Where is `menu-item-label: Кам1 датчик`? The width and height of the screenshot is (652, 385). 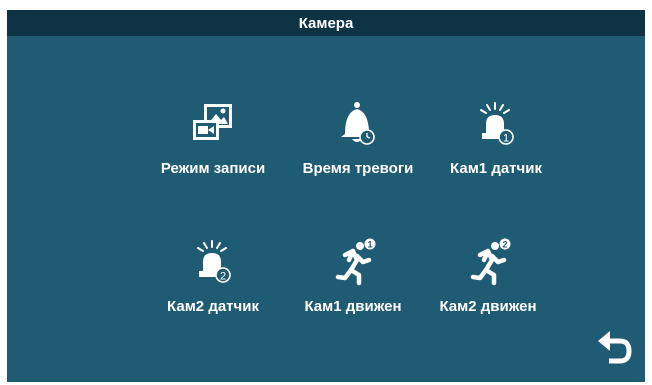
menu-item-label: Кам1 датчик is located at coordinates (496, 168).